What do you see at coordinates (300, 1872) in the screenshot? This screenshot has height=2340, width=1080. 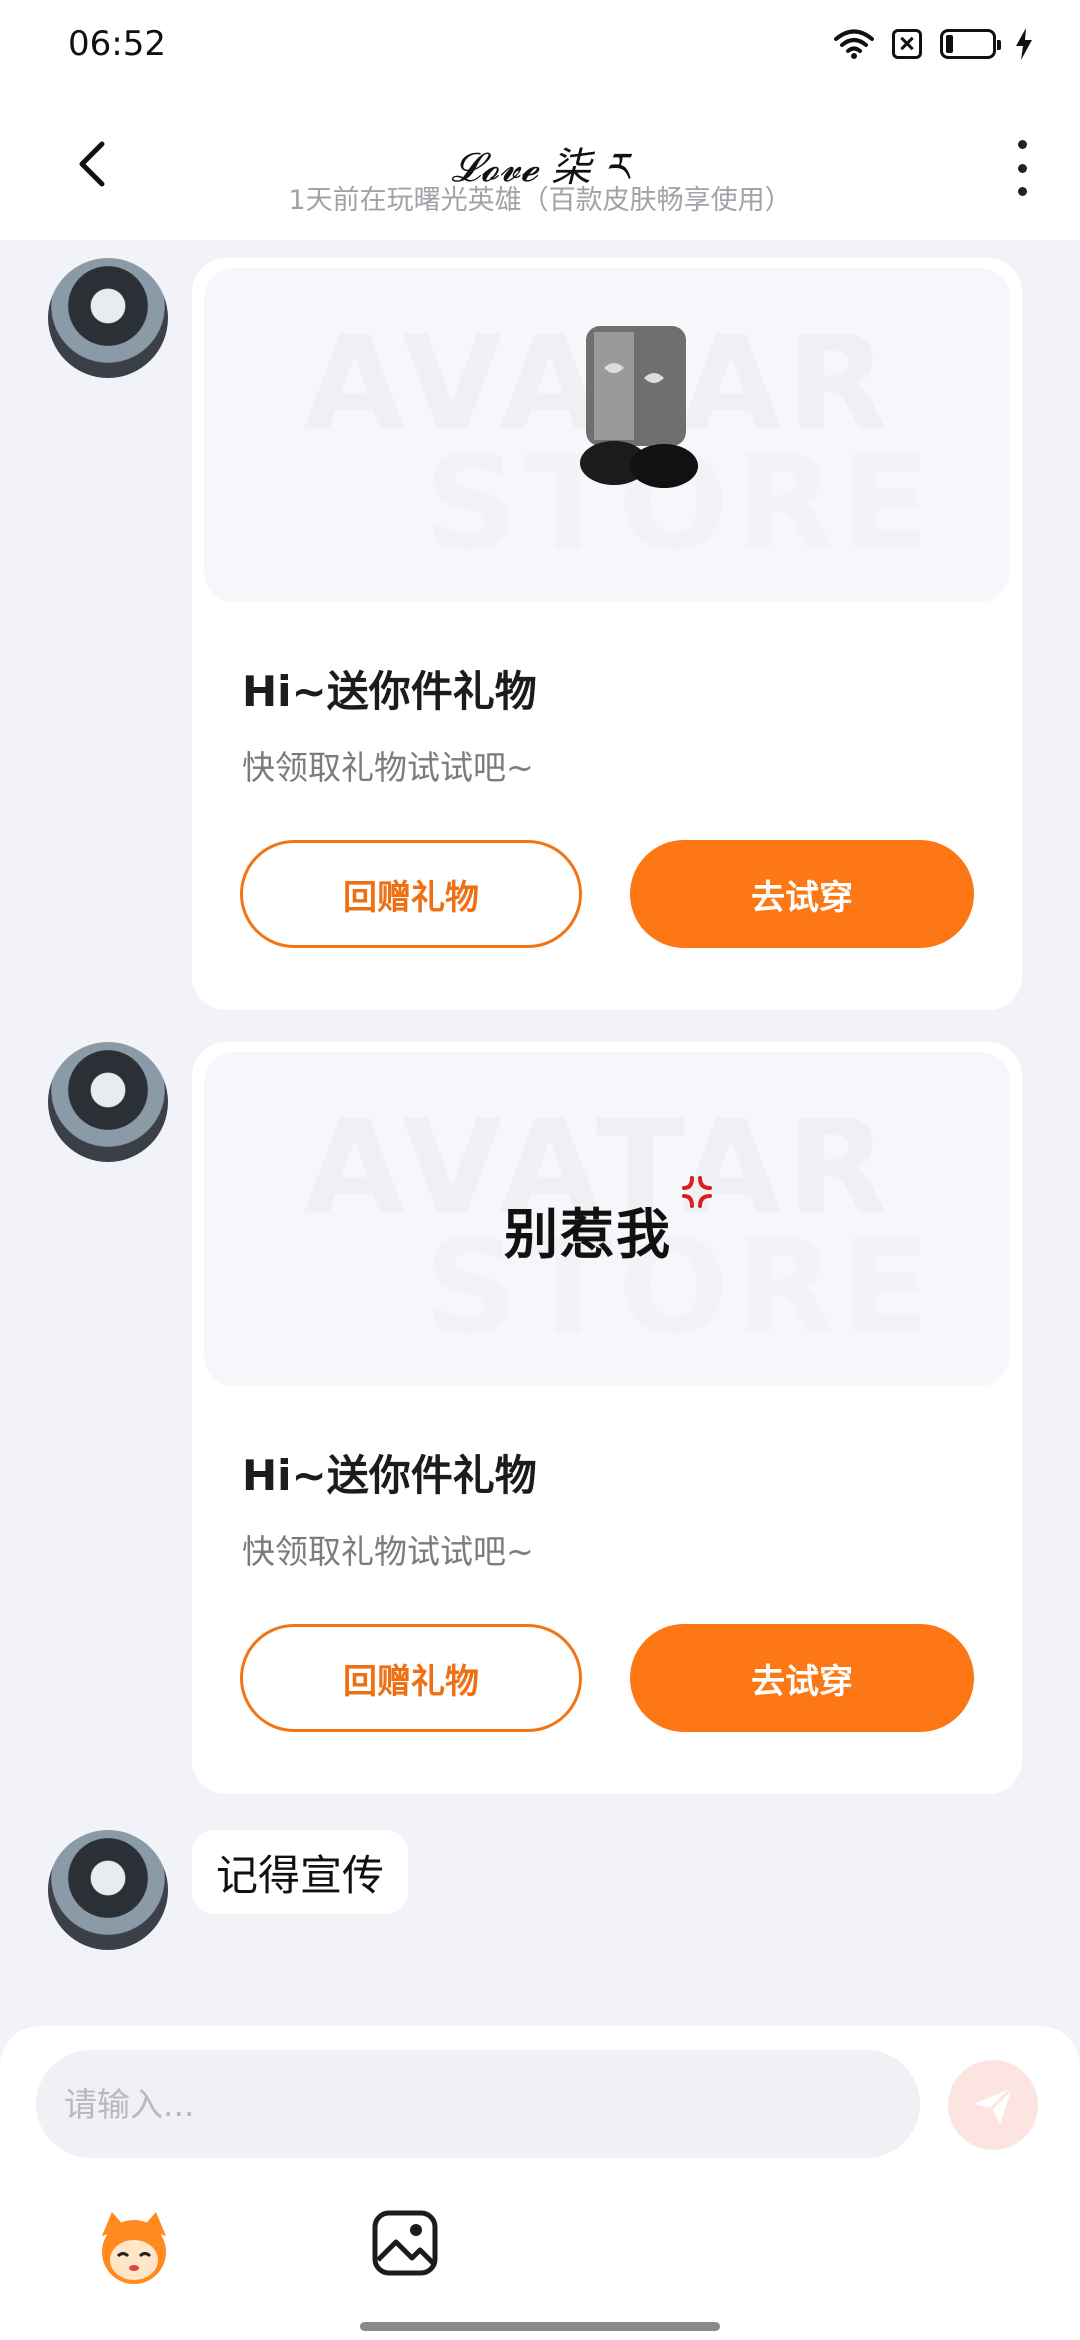 I see `message-bubble: 记得宣传` at bounding box center [300, 1872].